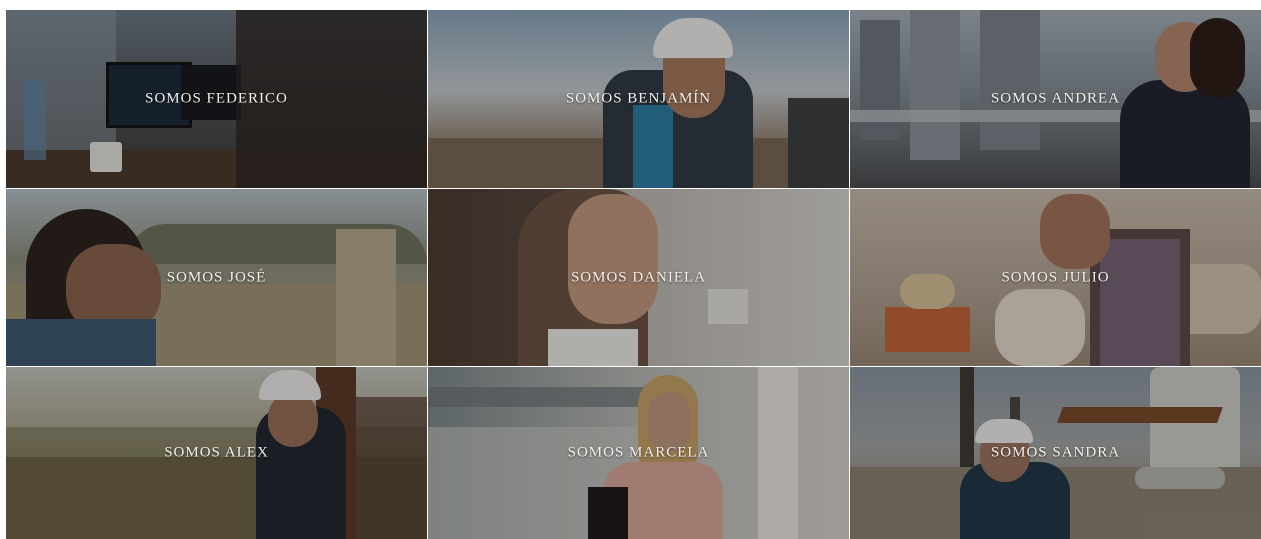 Image resolution: width=1261 pixels, height=539 pixels. I want to click on tile-andrea: SOMOS ANDREA, so click(1055, 99).